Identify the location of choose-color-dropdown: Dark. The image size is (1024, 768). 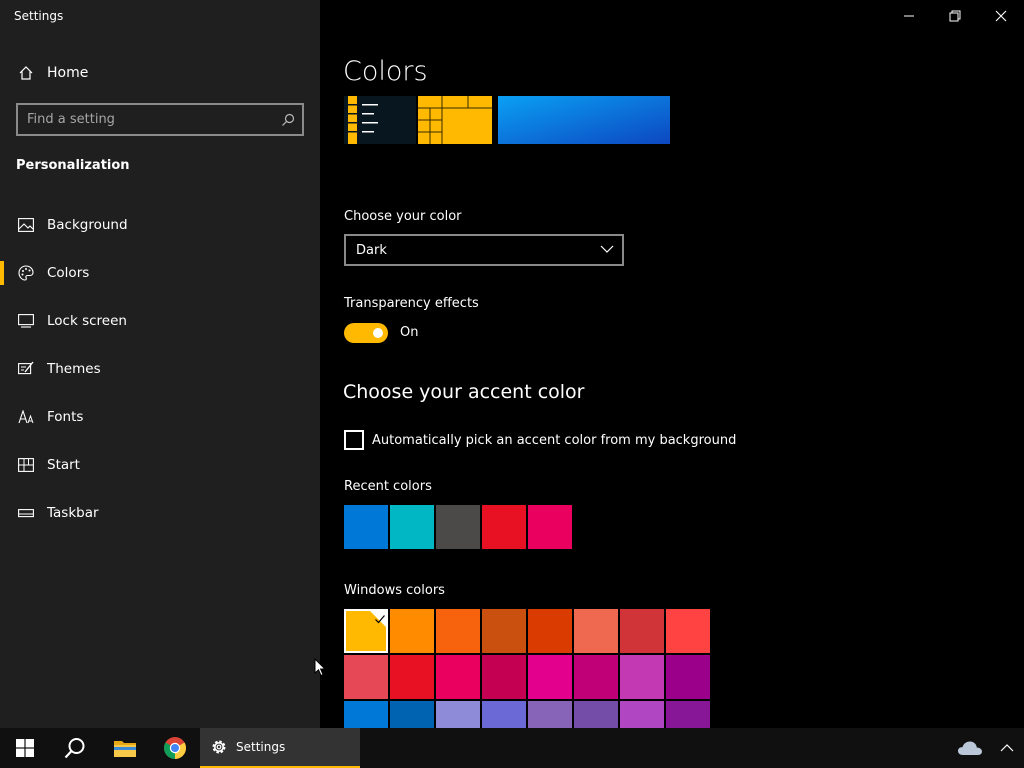
(484, 250).